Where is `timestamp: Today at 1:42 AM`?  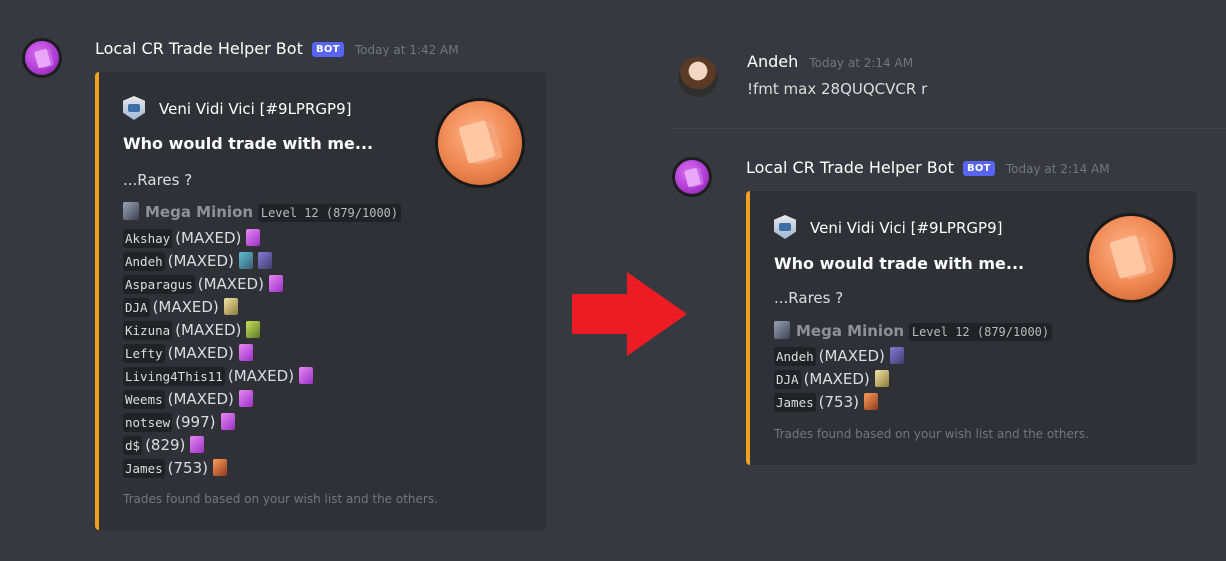
timestamp: Today at 1:42 AM is located at coordinates (407, 50).